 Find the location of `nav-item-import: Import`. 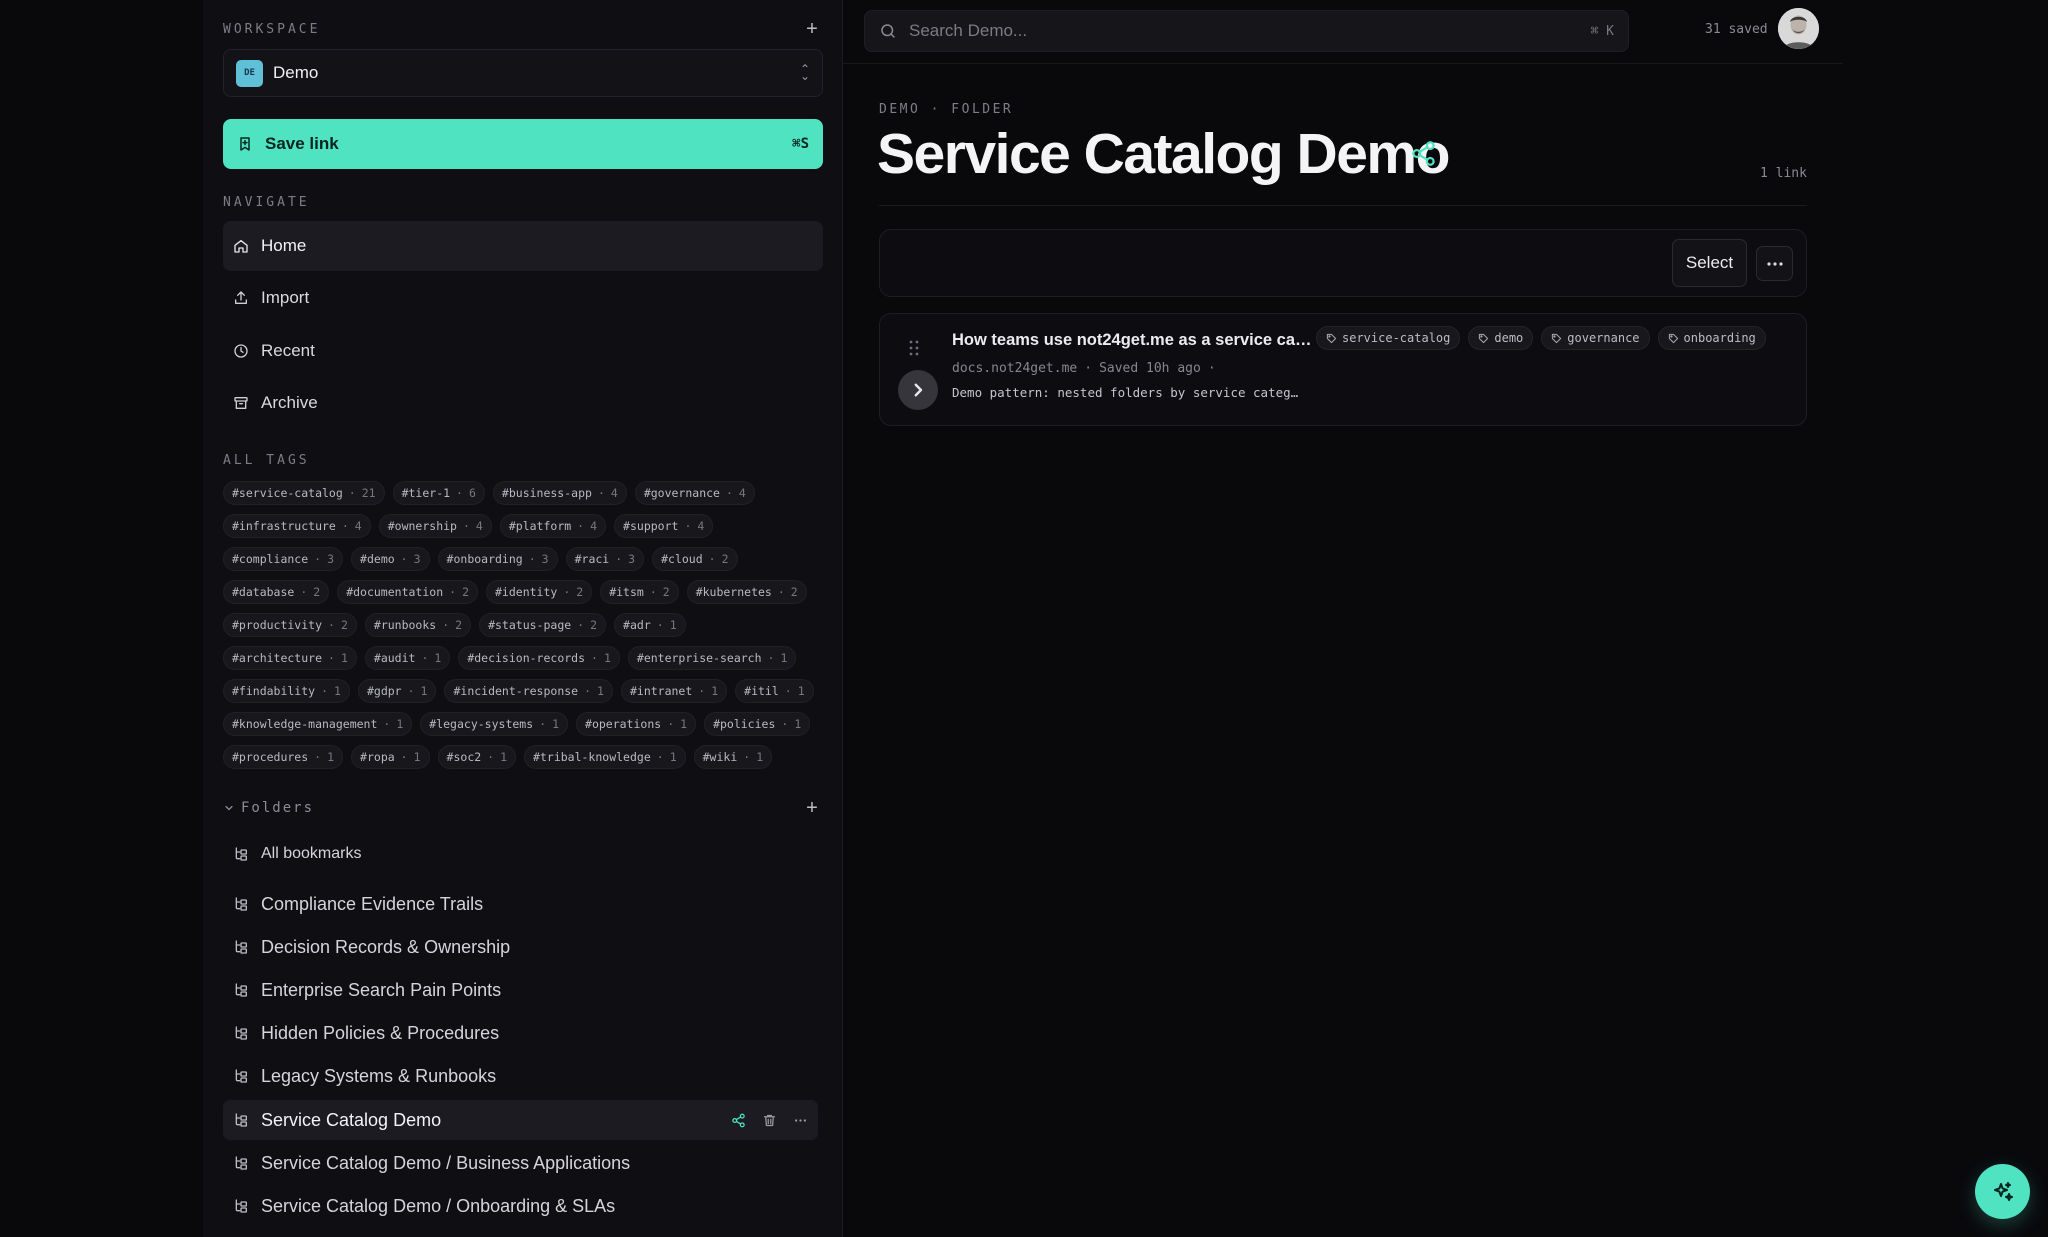

nav-item-import: Import is located at coordinates (523, 298).